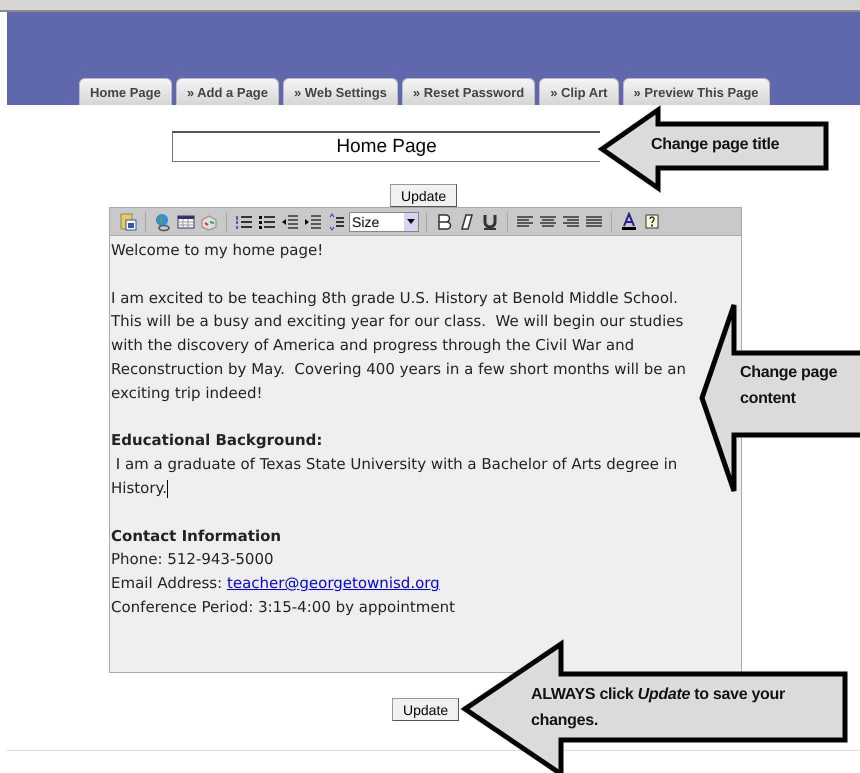 The width and height of the screenshot is (860, 773). What do you see at coordinates (128, 222) in the screenshot?
I see `paste-word-icon` at bounding box center [128, 222].